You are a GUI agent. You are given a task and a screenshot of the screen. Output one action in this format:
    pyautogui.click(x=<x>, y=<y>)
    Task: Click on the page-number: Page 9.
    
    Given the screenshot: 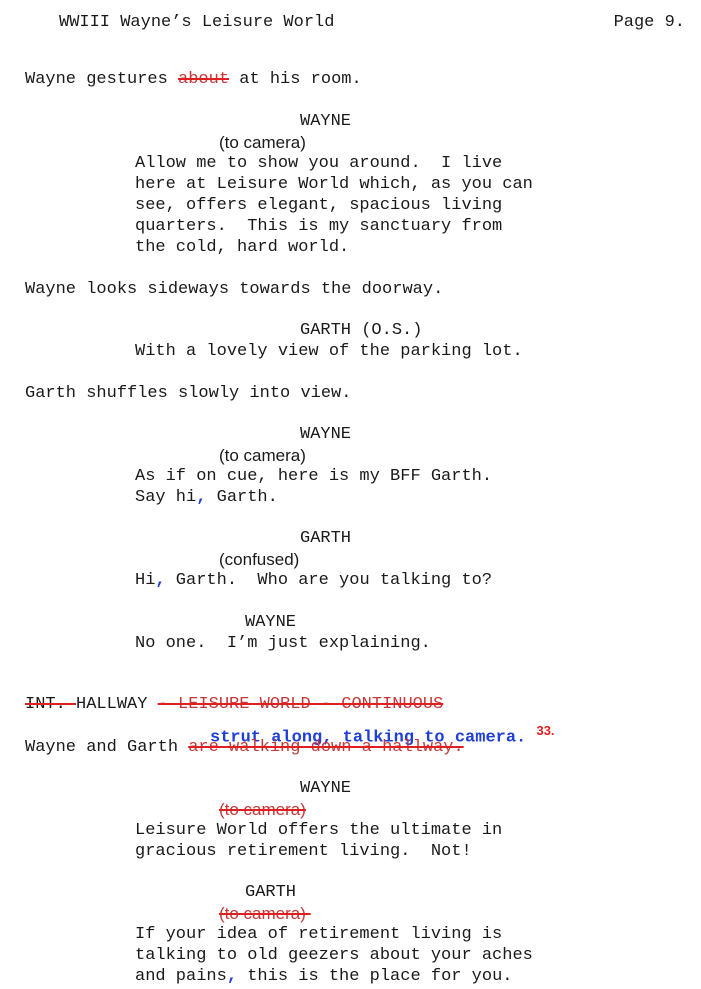 What is the action you would take?
    pyautogui.click(x=649, y=22)
    